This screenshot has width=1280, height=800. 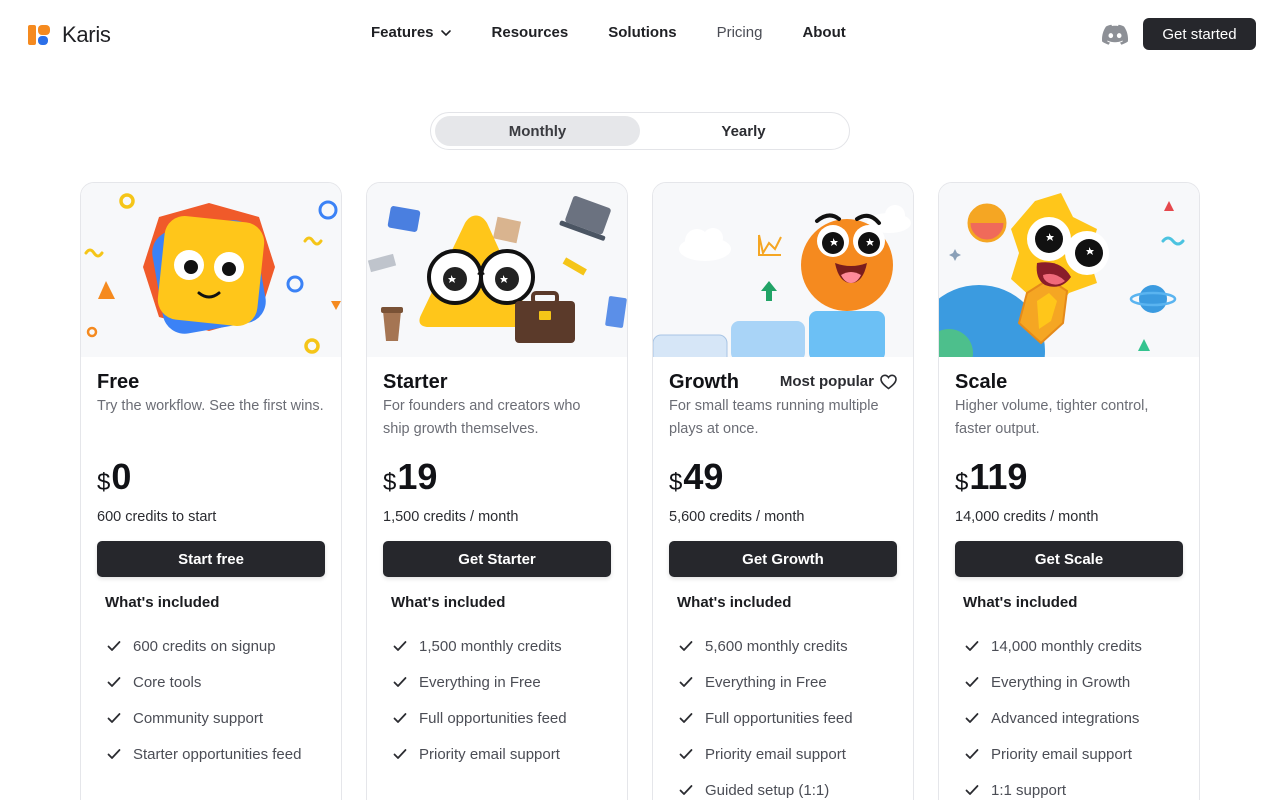 I want to click on nav-item-about: About, so click(x=823, y=32).